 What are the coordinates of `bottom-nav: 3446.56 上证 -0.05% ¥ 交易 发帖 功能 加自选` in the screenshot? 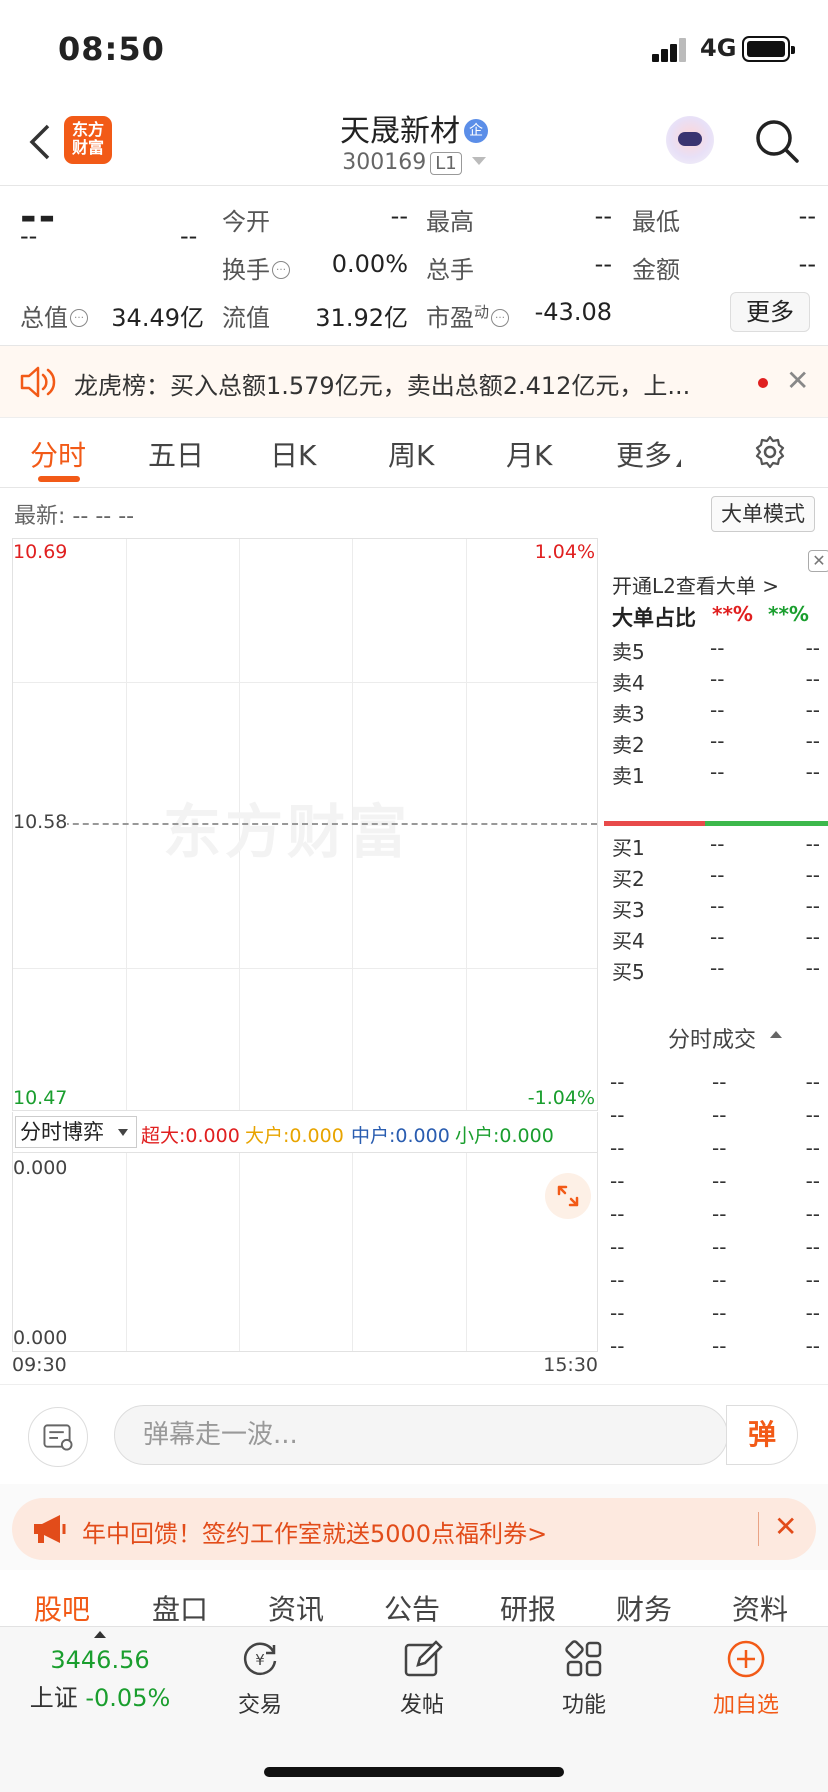 It's located at (414, 1709).